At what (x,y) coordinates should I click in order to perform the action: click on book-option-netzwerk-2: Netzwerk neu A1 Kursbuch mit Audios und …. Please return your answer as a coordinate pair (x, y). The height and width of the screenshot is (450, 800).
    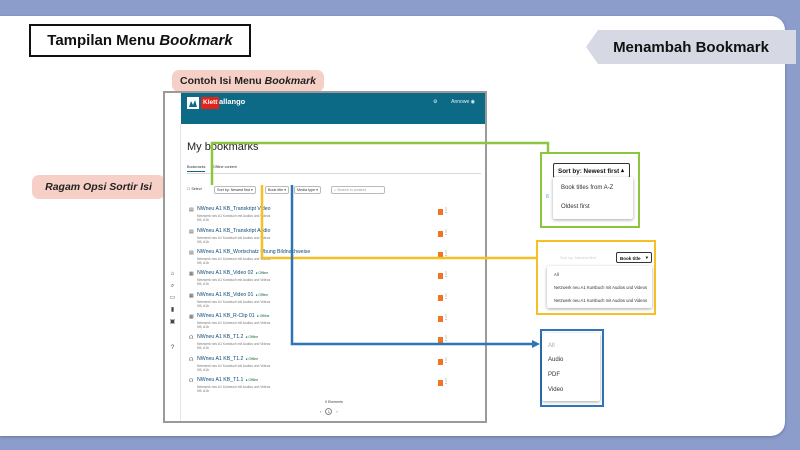
    Looking at the image, I should click on (600, 300).